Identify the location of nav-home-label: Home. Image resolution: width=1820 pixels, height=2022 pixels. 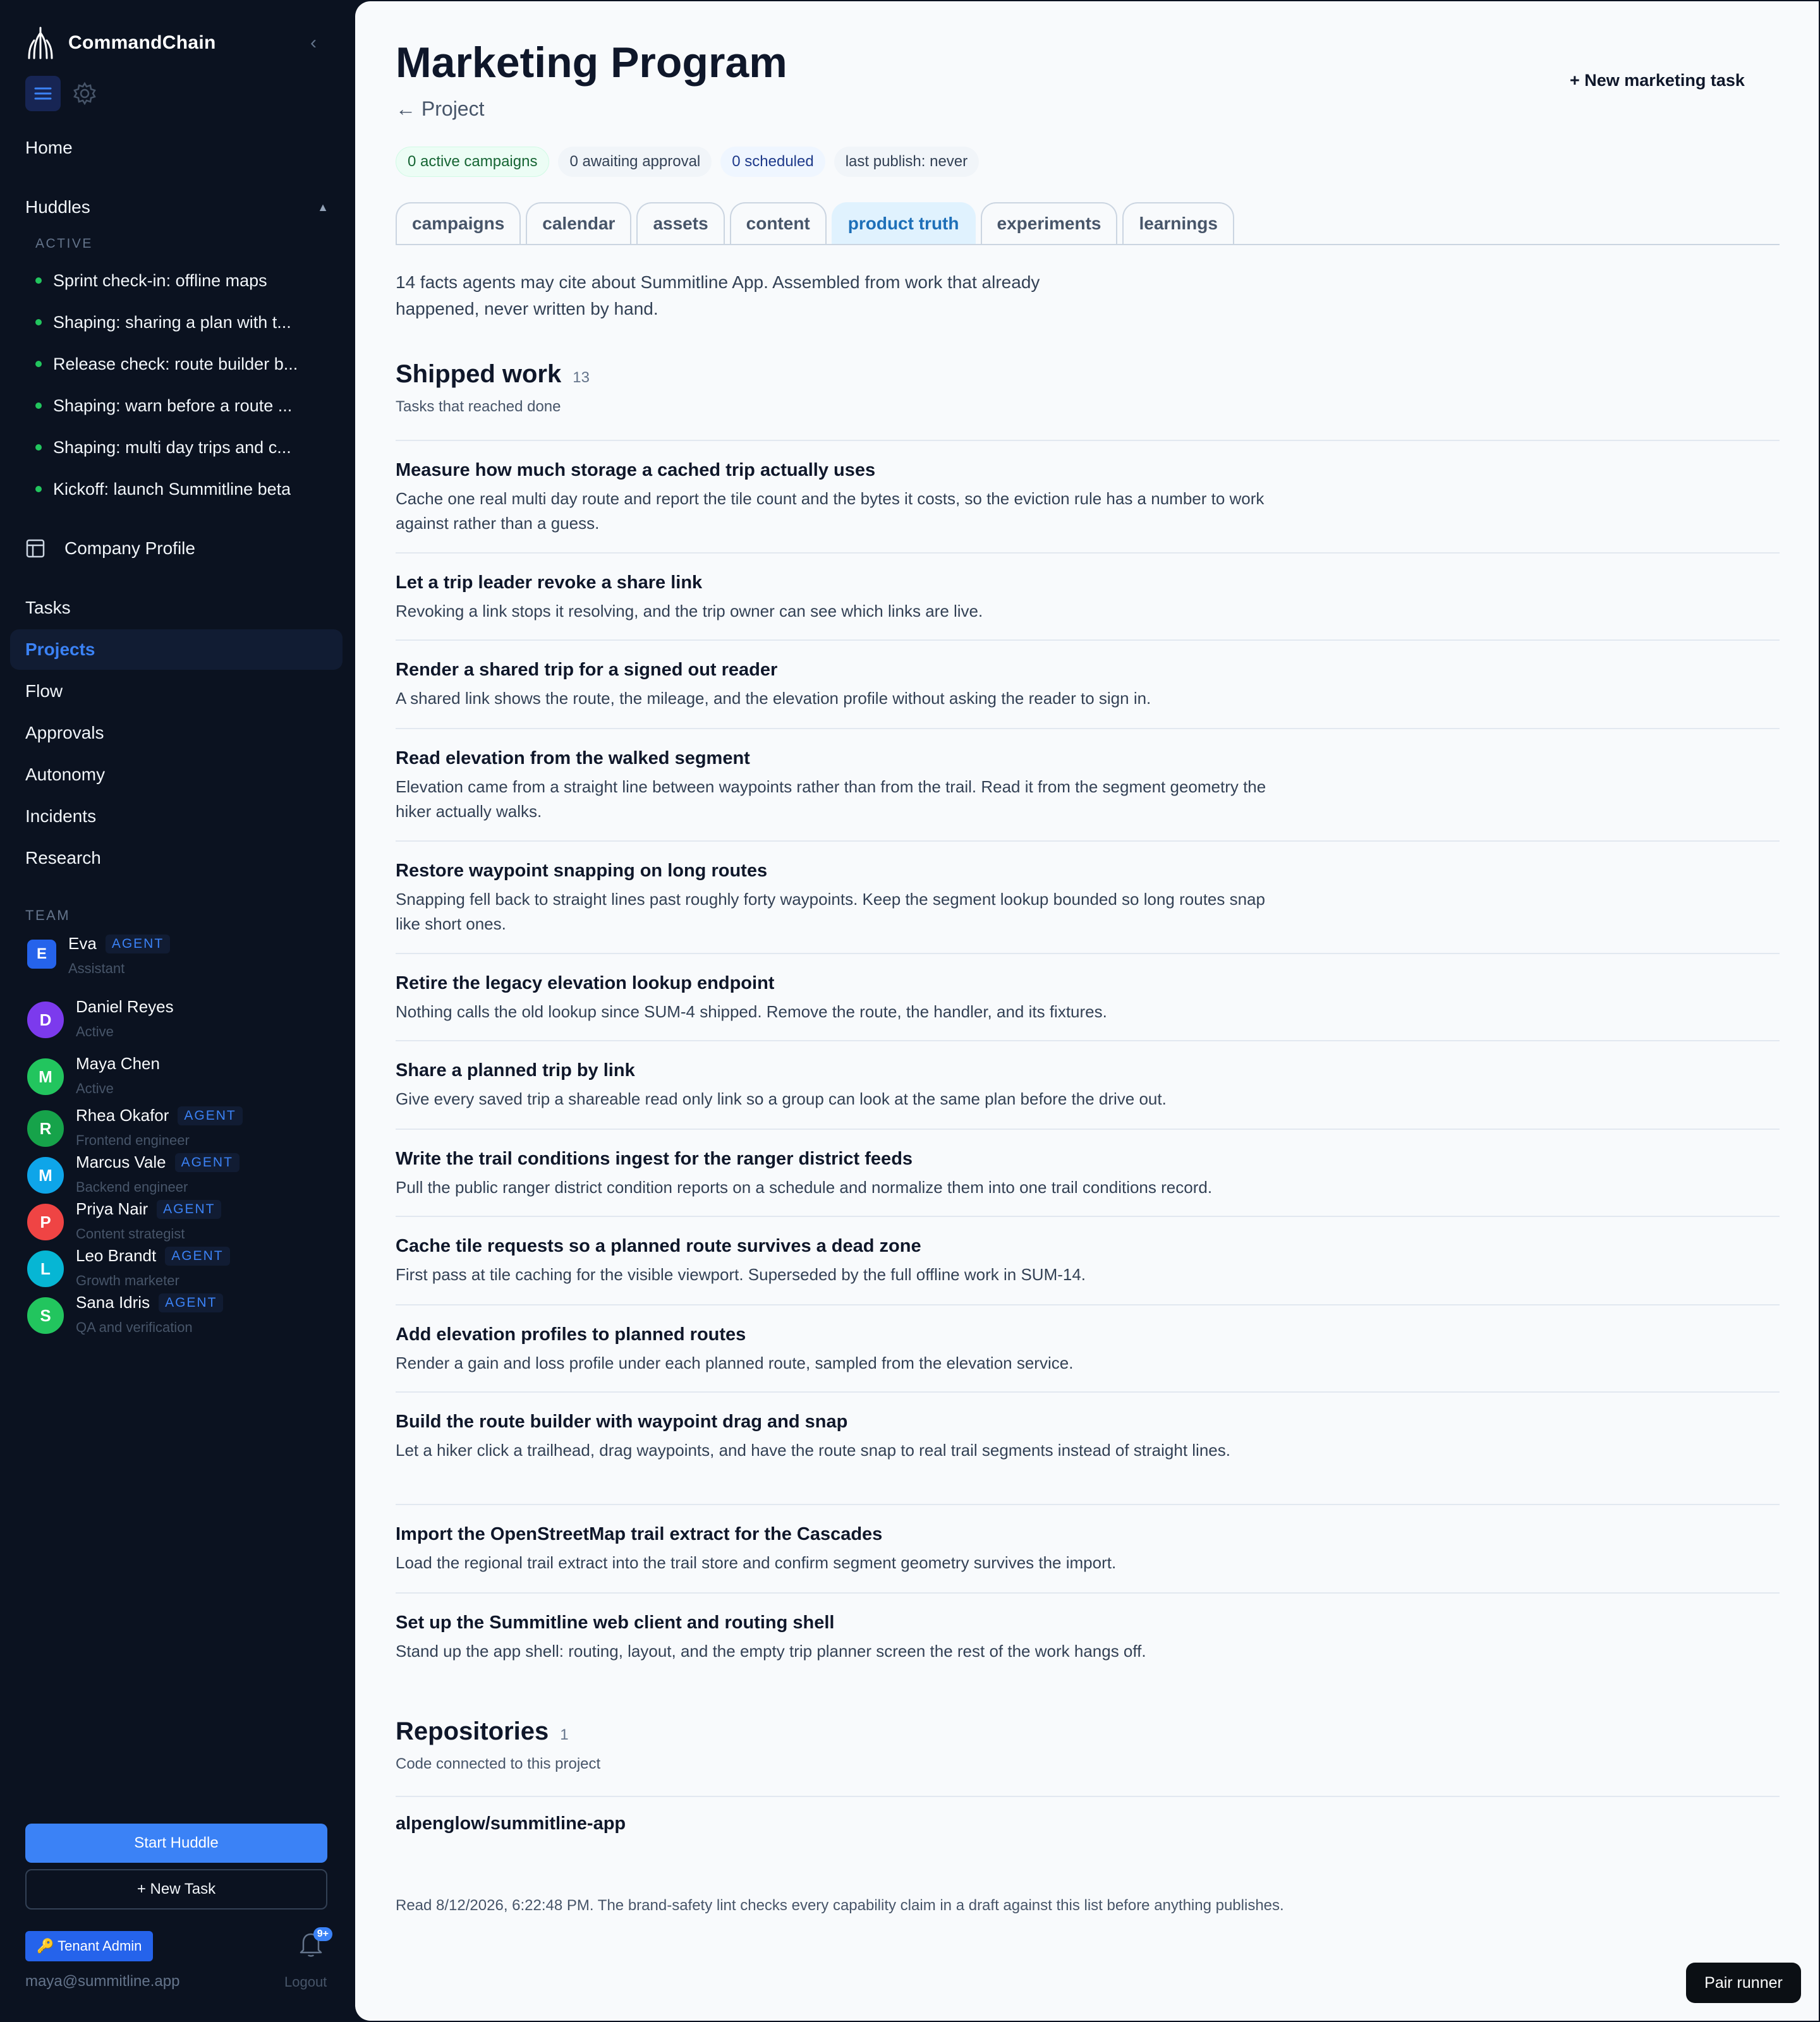
(49, 147).